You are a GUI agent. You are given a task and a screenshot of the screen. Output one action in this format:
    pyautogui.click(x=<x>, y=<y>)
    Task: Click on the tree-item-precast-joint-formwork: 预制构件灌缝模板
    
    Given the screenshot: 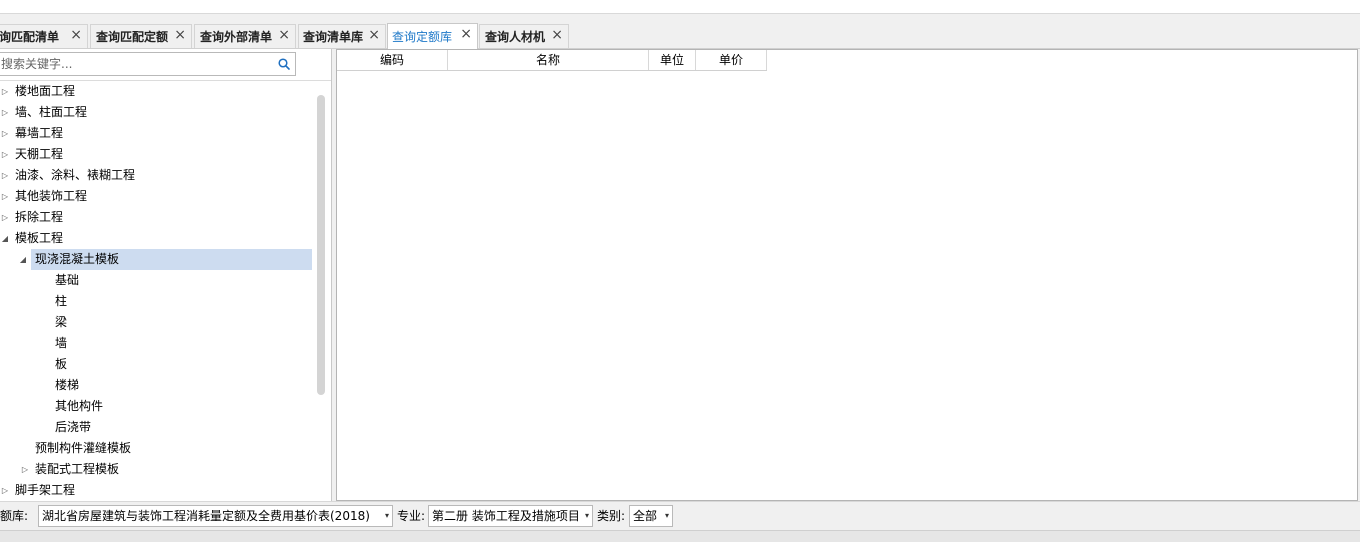 What is the action you would take?
    pyautogui.click(x=170, y=448)
    